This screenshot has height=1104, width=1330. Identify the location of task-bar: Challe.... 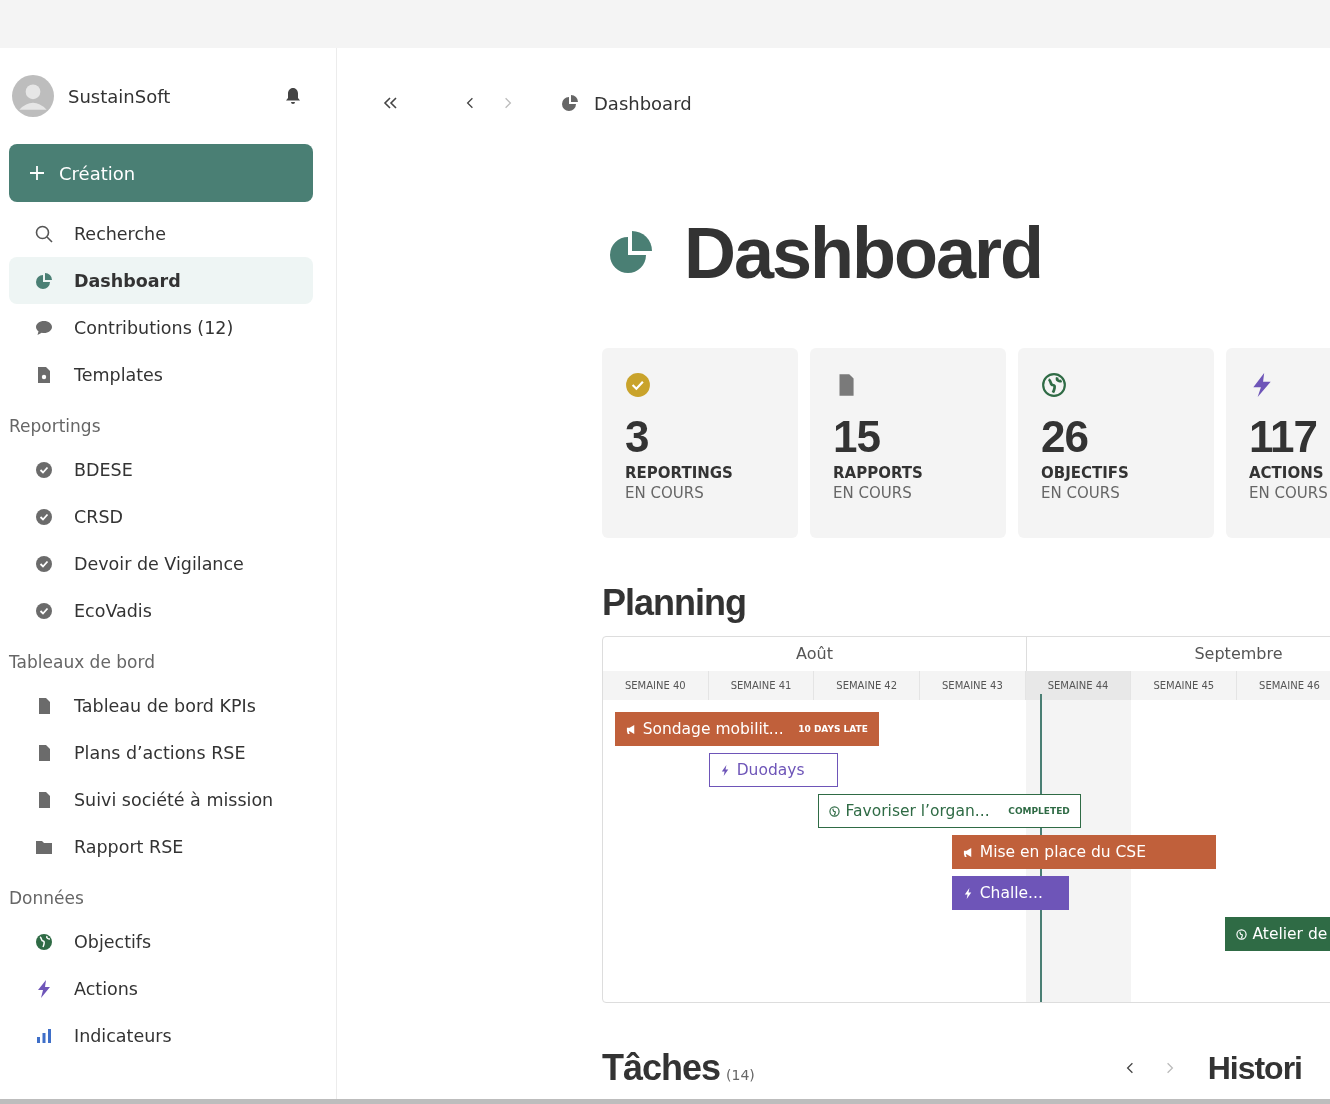
(1010, 893).